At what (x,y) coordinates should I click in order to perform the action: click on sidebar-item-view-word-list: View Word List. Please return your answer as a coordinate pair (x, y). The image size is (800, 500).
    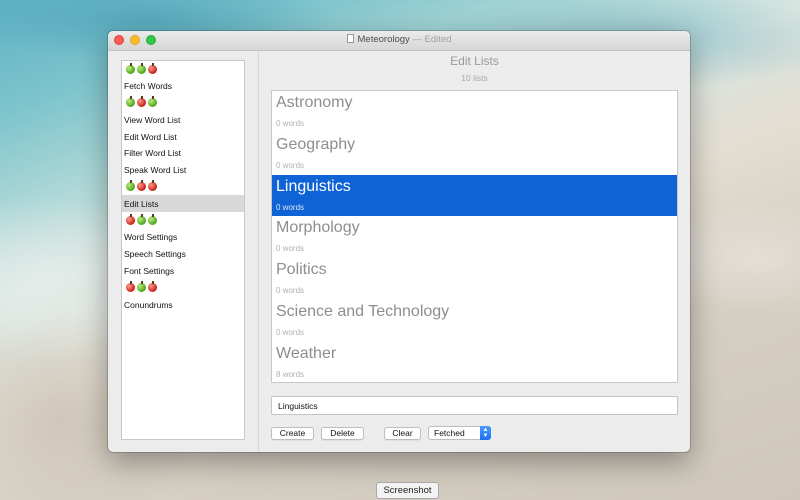
    Looking at the image, I should click on (183, 119).